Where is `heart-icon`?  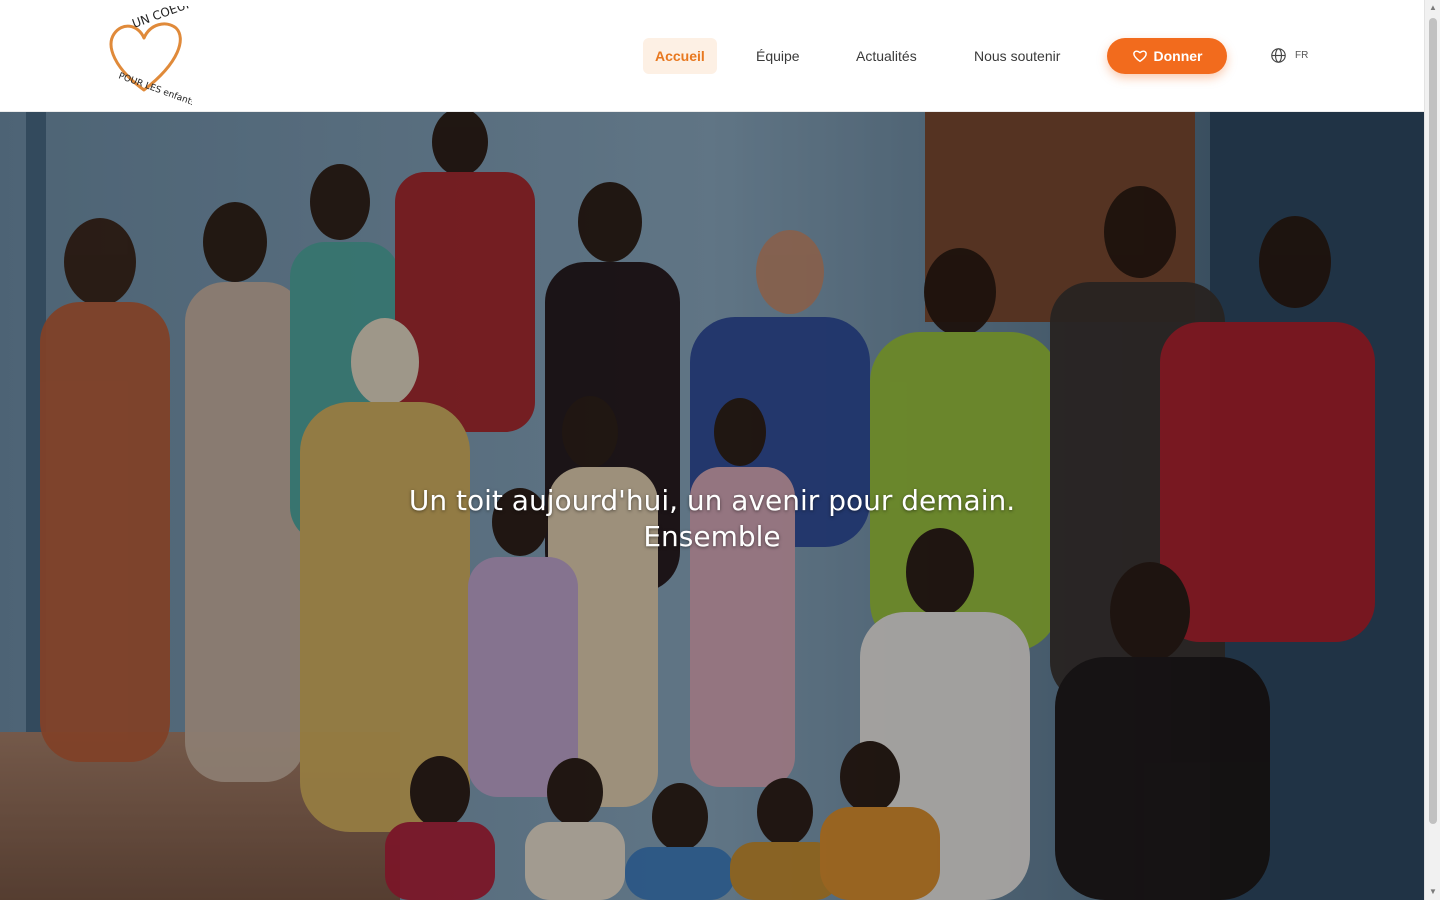 heart-icon is located at coordinates (1139, 56).